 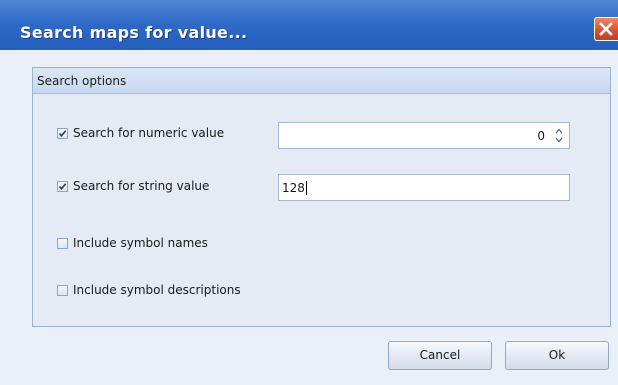 I want to click on close-icon, so click(x=606, y=29).